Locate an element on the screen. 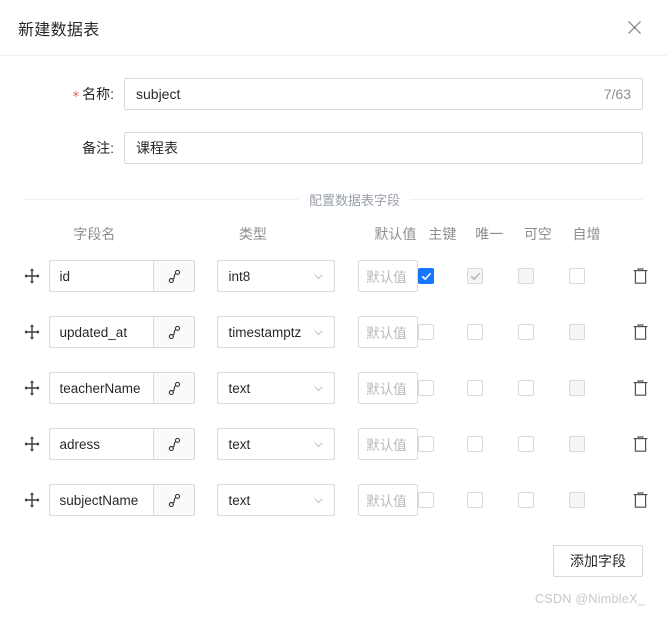 The image size is (667, 620). field-name-input: updated_at is located at coordinates (122, 332).